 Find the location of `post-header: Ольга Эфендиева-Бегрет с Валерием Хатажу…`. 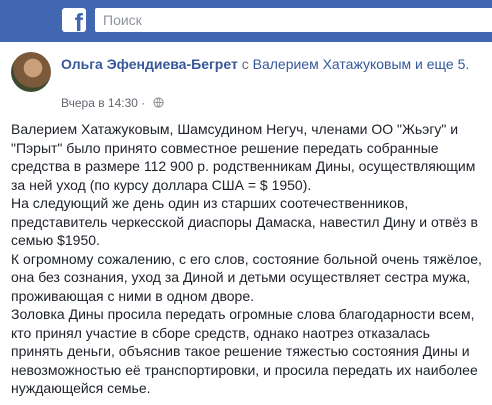

post-header: Ольга Эфендиева-Бегрет с Валерием Хатажу… is located at coordinates (271, 64).